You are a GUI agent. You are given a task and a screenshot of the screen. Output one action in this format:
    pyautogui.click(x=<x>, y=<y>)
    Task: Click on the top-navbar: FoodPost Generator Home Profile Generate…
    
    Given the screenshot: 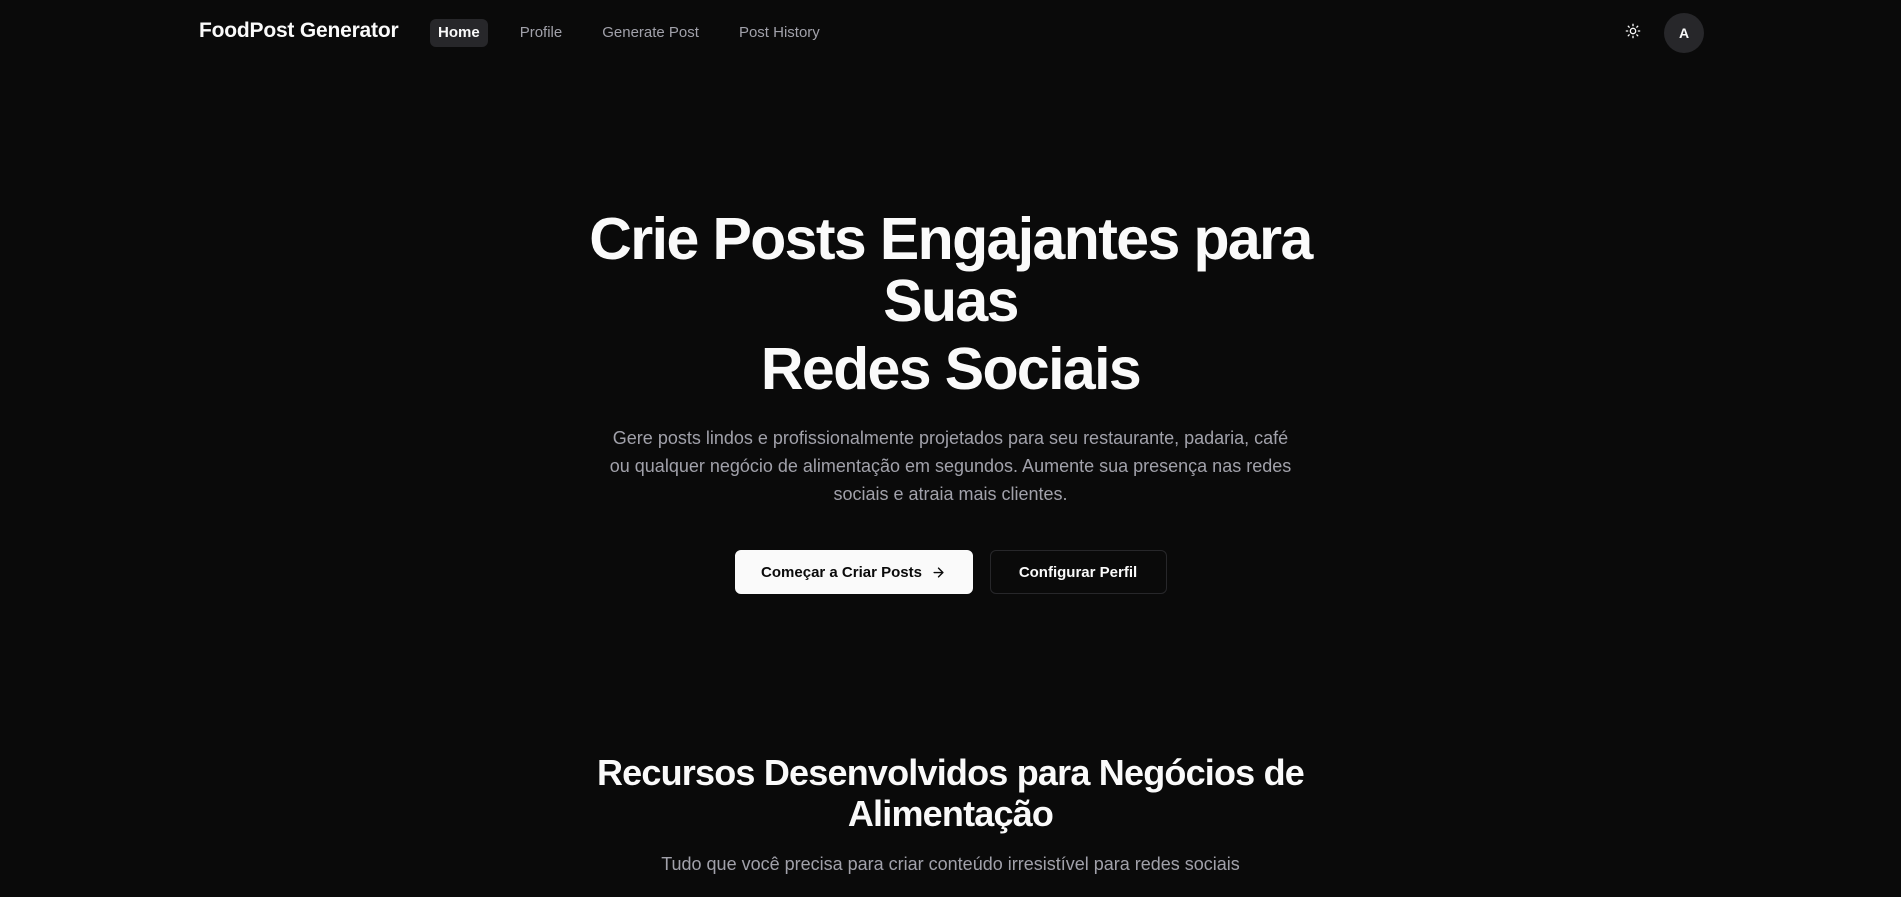 What is the action you would take?
    pyautogui.click(x=950, y=33)
    